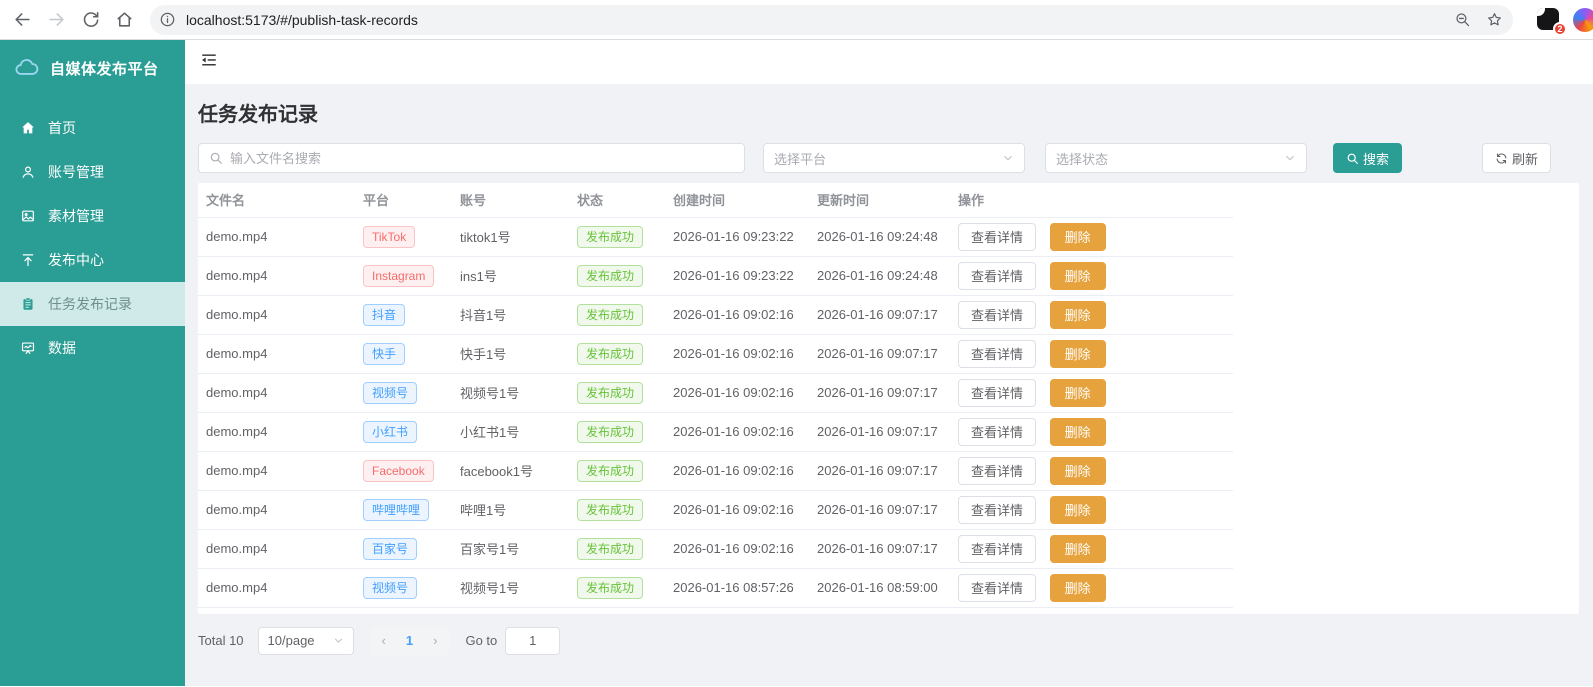 This screenshot has width=1593, height=687. I want to click on extension-icon: 2, so click(1552, 21).